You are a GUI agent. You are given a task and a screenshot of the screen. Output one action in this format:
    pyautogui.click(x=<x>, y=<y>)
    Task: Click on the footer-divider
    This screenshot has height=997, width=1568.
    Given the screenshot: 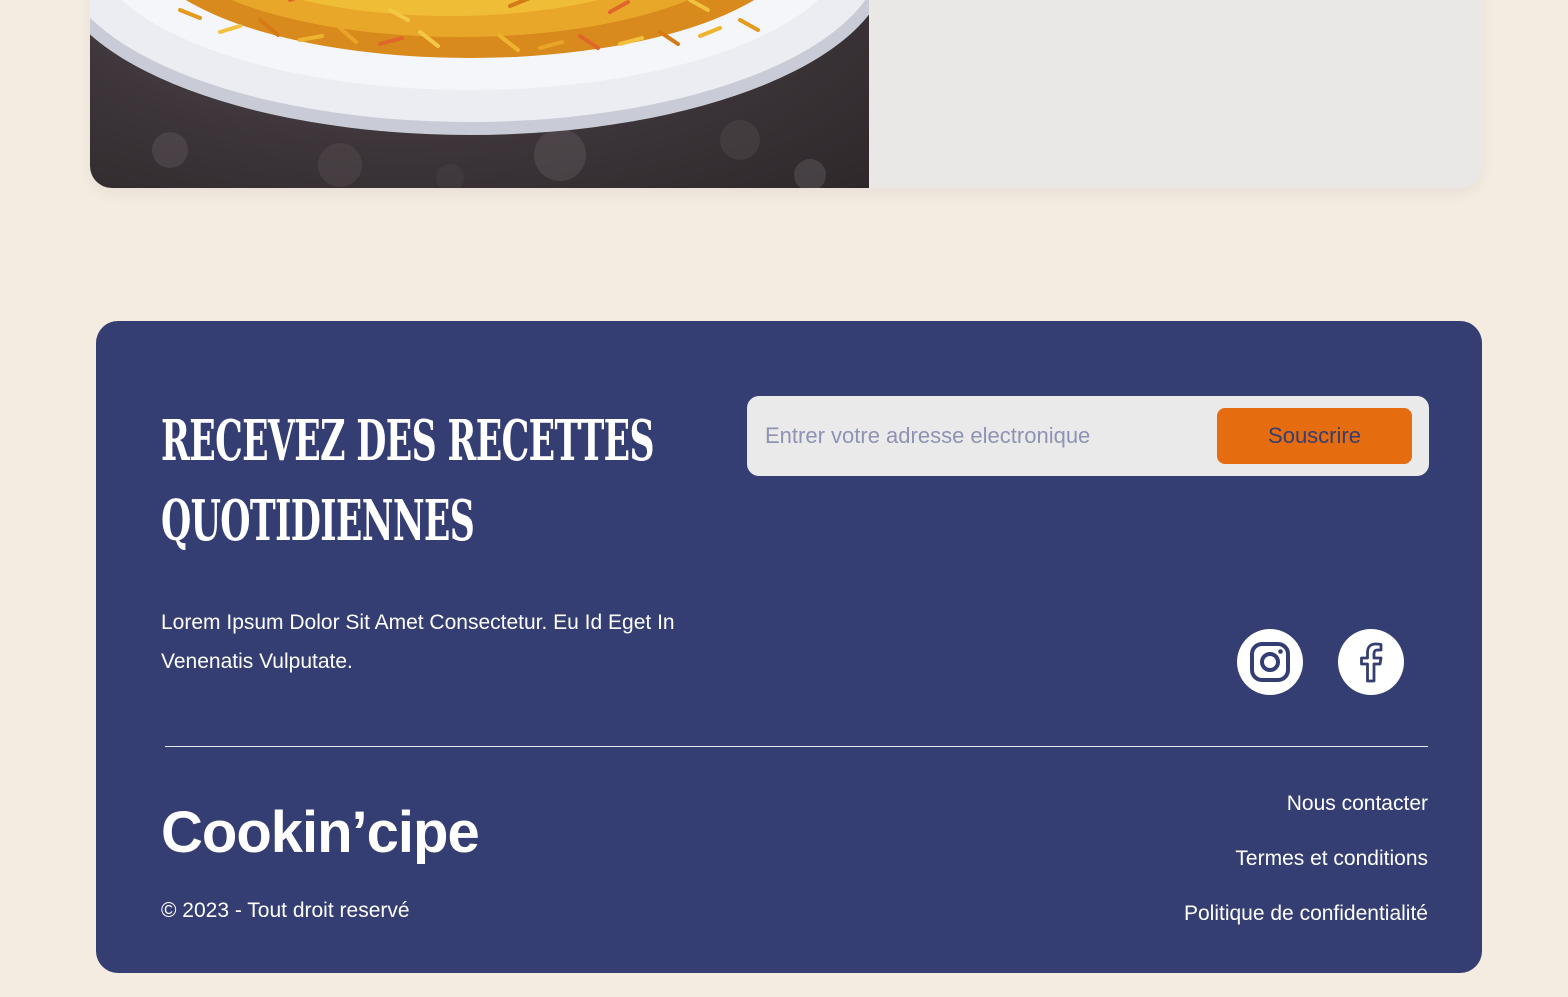 What is the action you would take?
    pyautogui.click(x=796, y=746)
    